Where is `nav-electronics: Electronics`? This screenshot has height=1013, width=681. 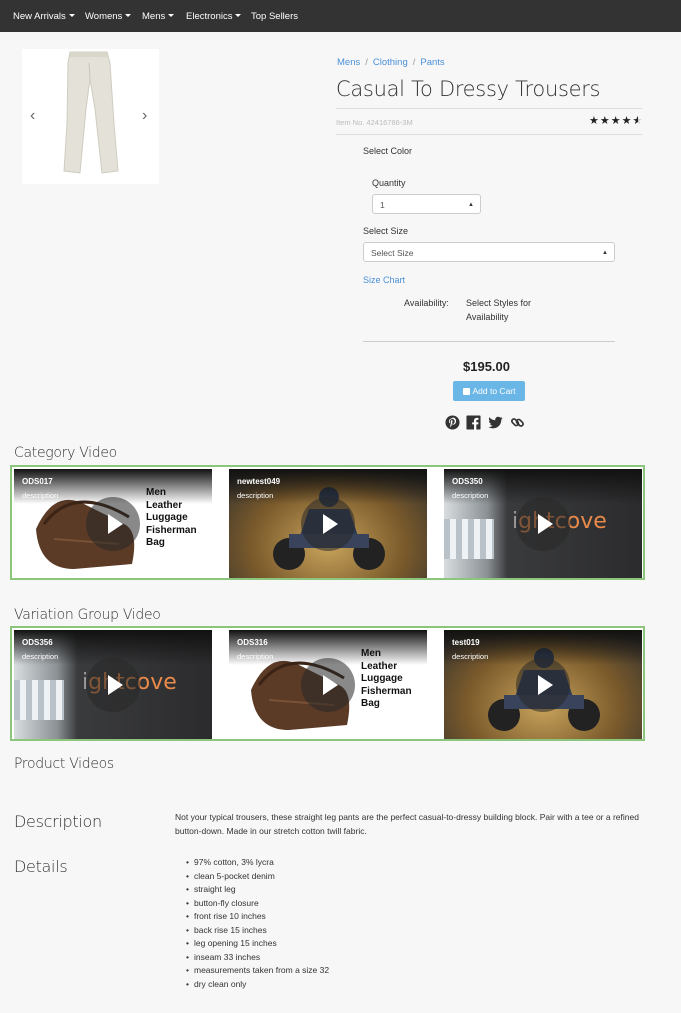
nav-electronics: Electronics is located at coordinates (214, 16).